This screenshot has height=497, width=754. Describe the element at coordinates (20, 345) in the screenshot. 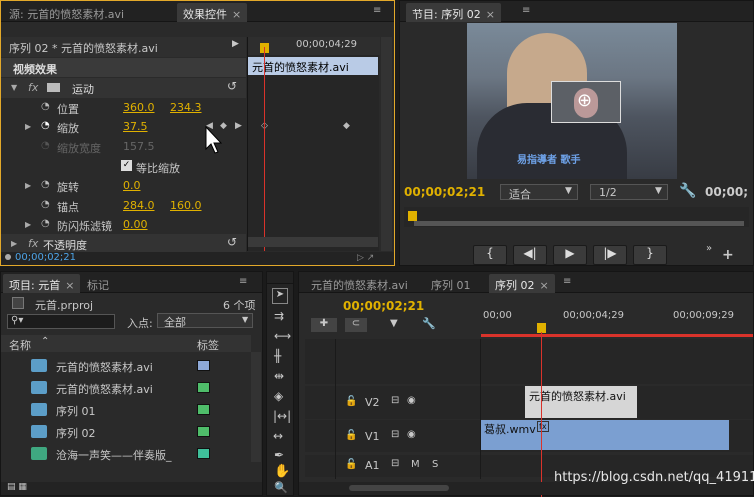

I see `column-name: 名称` at that location.